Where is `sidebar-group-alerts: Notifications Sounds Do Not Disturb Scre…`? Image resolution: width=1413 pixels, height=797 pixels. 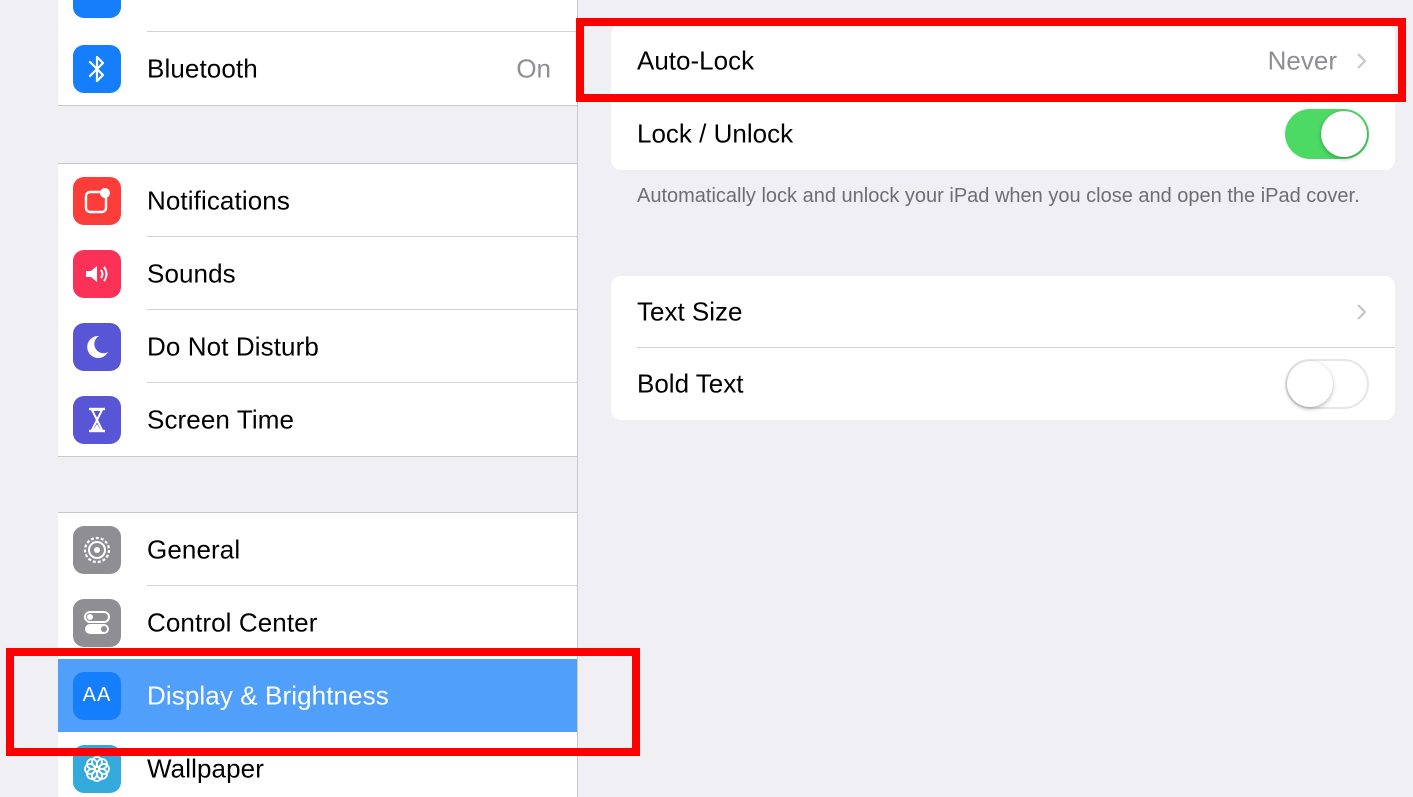 sidebar-group-alerts: Notifications Sounds Do Not Disturb Scre… is located at coordinates (317, 310).